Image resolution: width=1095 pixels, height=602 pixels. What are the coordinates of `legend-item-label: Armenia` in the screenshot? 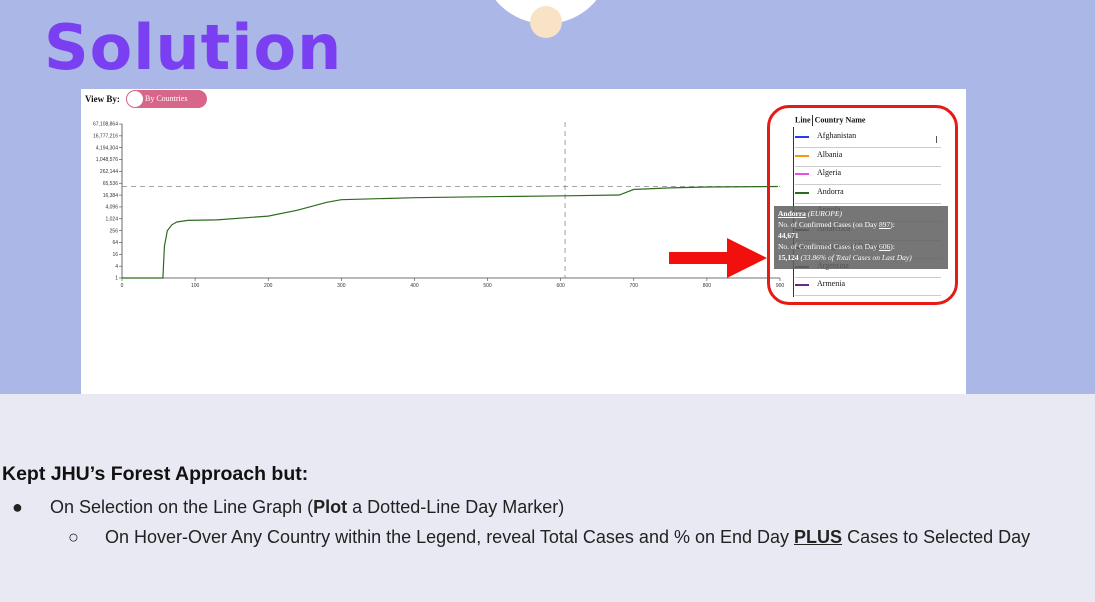 It's located at (831, 283).